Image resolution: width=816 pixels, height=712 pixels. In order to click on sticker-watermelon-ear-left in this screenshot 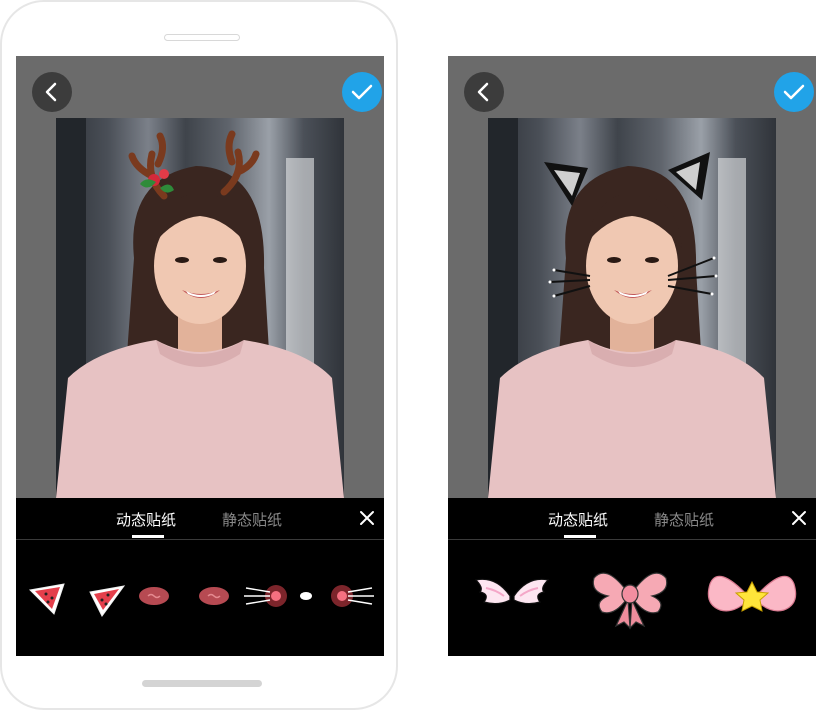, I will do `click(48, 598)`.